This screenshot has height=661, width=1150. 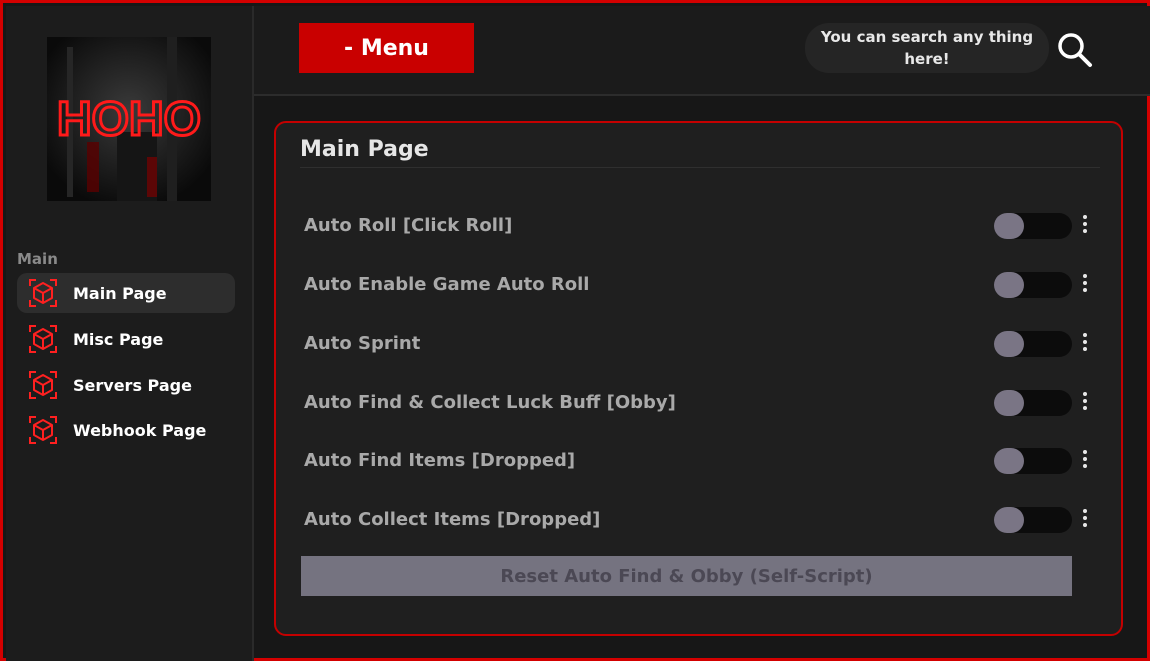 What do you see at coordinates (118, 339) in the screenshot?
I see `sidebar-item-label: Misc Page` at bounding box center [118, 339].